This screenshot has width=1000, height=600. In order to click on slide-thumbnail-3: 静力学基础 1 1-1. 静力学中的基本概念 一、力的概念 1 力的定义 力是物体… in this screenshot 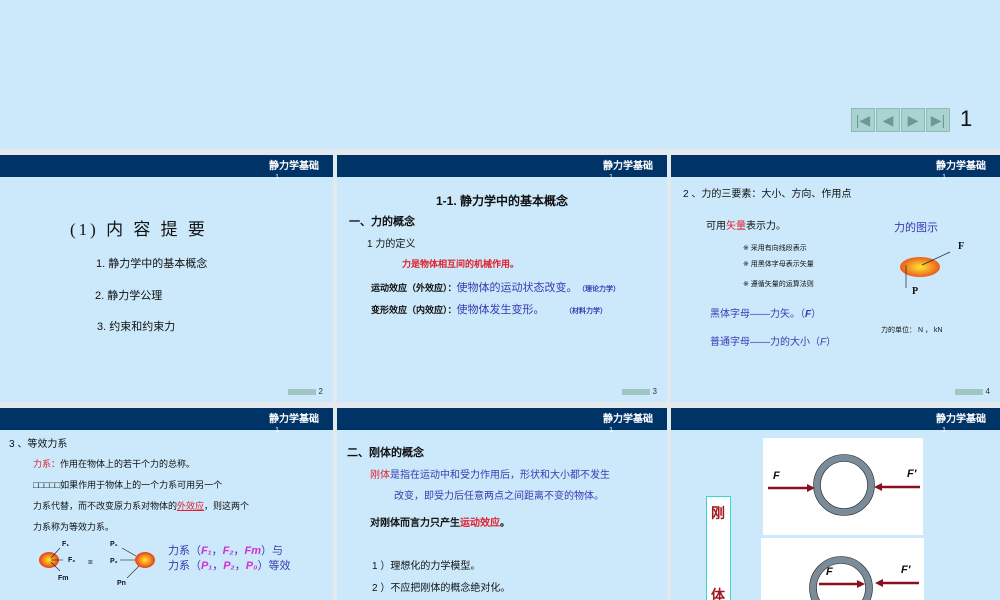, I will do `click(502, 278)`.